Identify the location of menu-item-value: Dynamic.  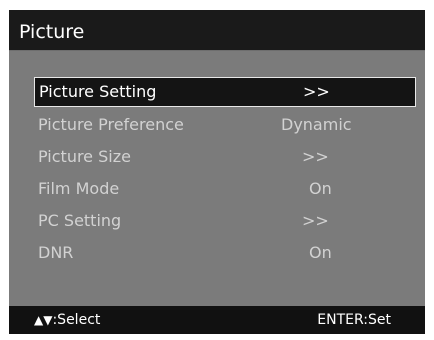
(316, 124).